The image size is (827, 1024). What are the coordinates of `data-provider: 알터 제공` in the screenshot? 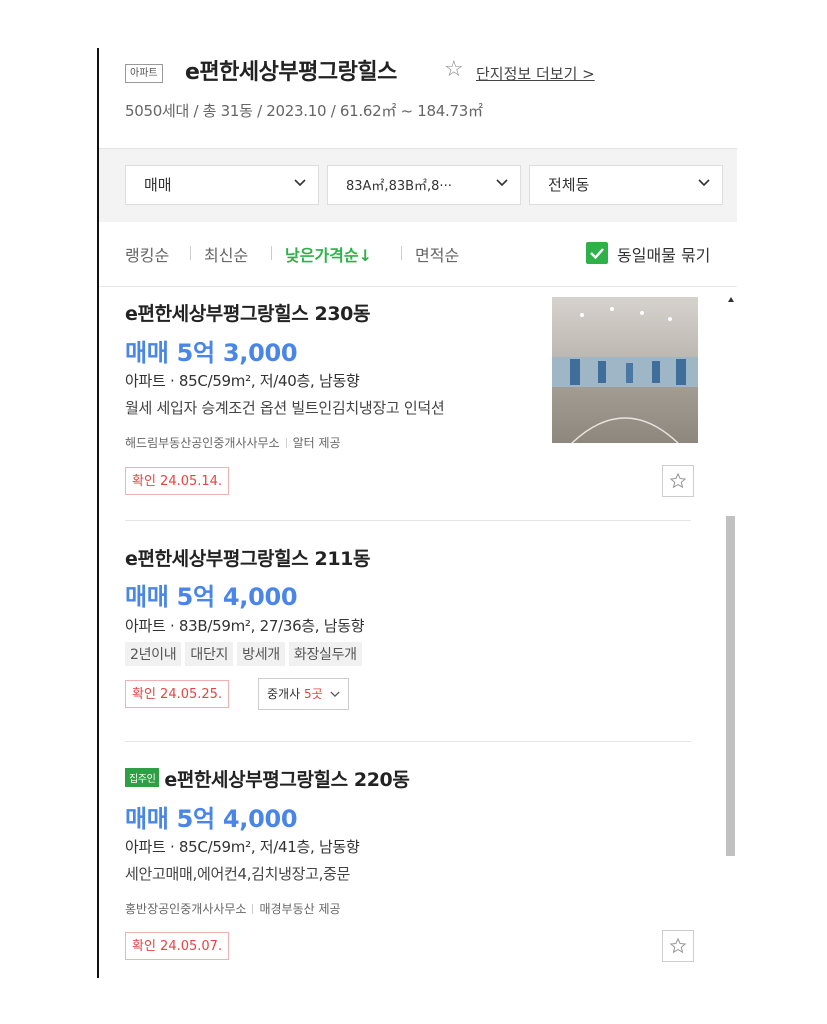 It's located at (316, 443).